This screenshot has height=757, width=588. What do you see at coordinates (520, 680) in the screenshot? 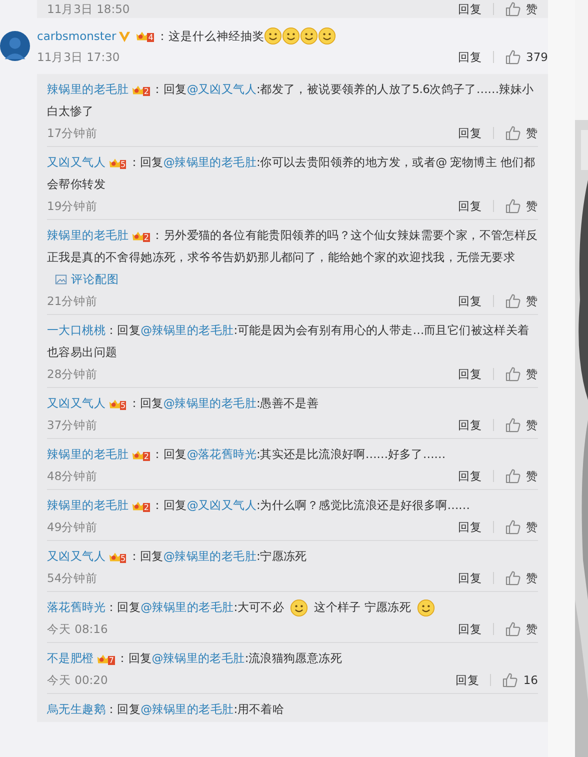
I see `like-button: 16` at bounding box center [520, 680].